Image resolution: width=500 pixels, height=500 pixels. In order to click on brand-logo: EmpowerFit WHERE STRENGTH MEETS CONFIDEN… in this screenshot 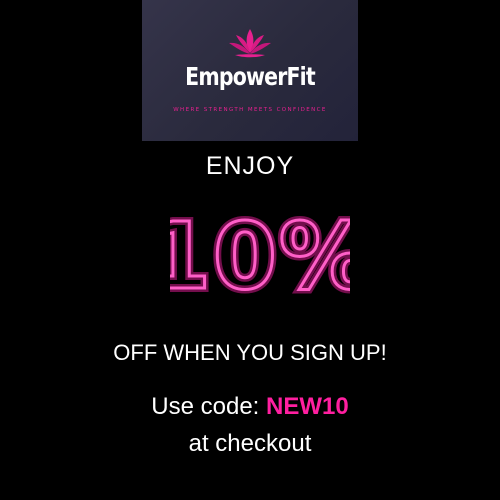, I will do `click(250, 70)`.